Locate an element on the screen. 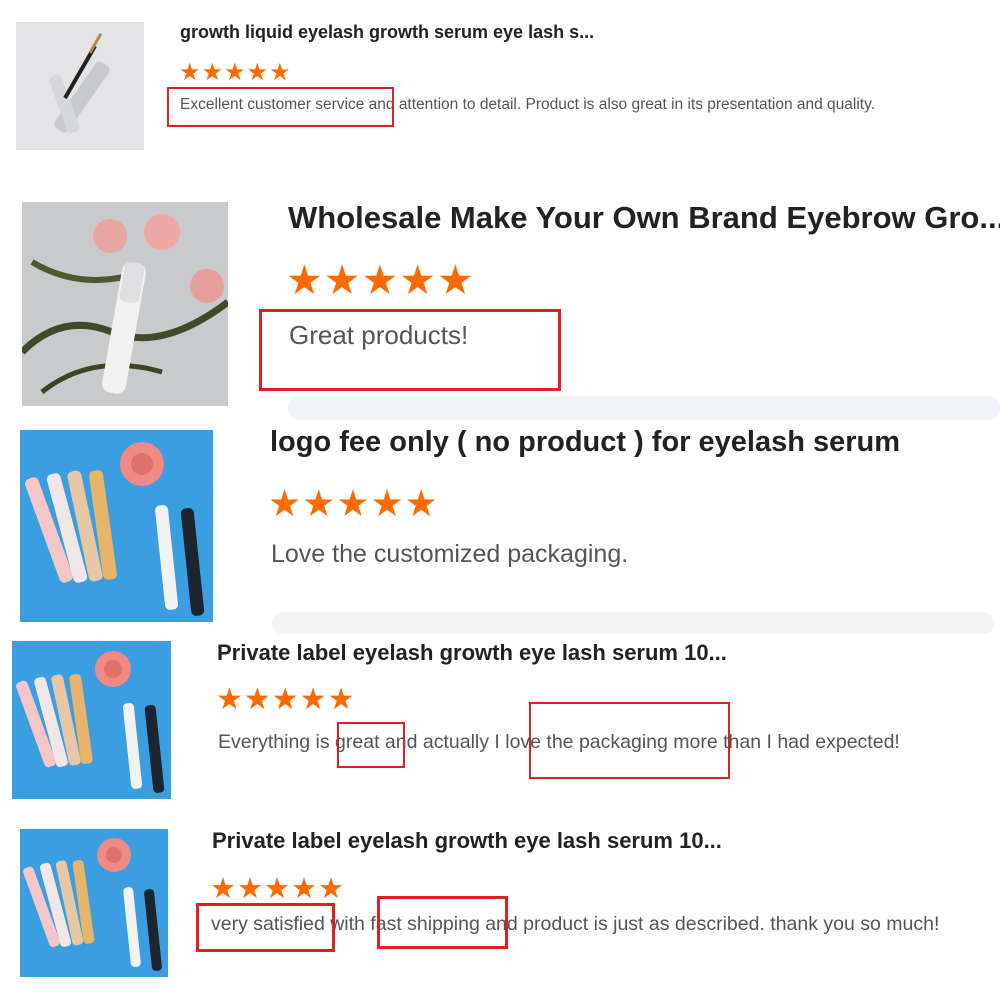 This screenshot has width=1000, height=1000. eyebrow-serum-tube-image is located at coordinates (125, 304).